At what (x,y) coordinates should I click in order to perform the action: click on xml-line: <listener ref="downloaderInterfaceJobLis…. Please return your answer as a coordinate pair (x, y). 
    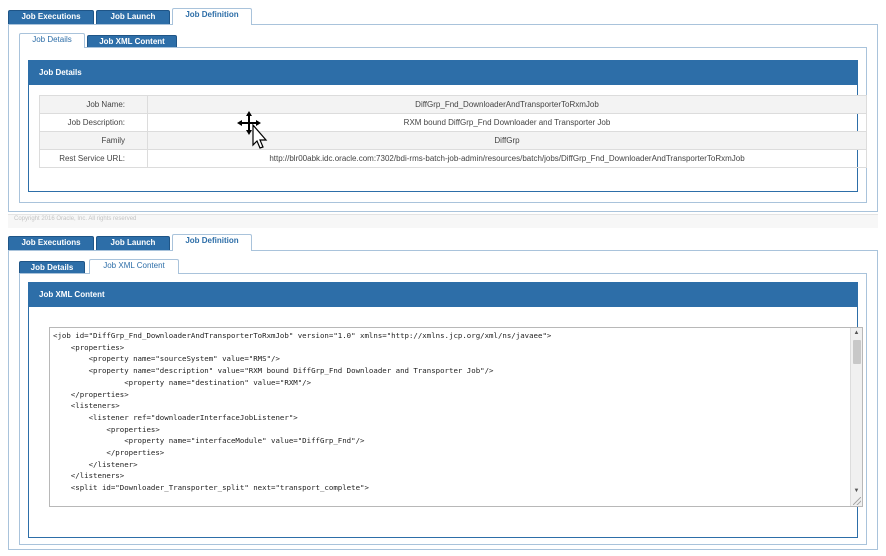
    Looking at the image, I should click on (175, 417).